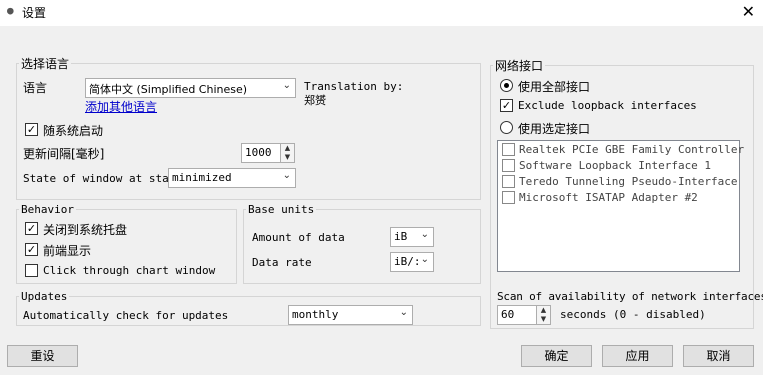  I want to click on amount-of-data-value: iB, so click(401, 236).